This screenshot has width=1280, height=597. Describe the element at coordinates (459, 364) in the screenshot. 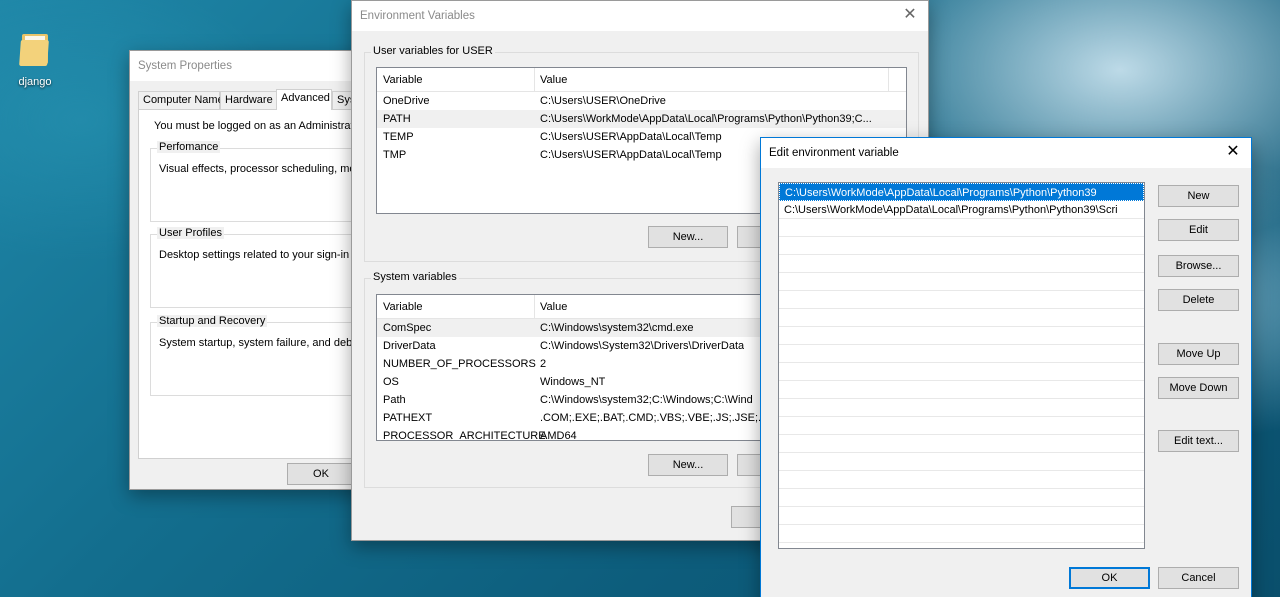

I see `variable-name: NUMBER_OF_PROCESSORS` at that location.